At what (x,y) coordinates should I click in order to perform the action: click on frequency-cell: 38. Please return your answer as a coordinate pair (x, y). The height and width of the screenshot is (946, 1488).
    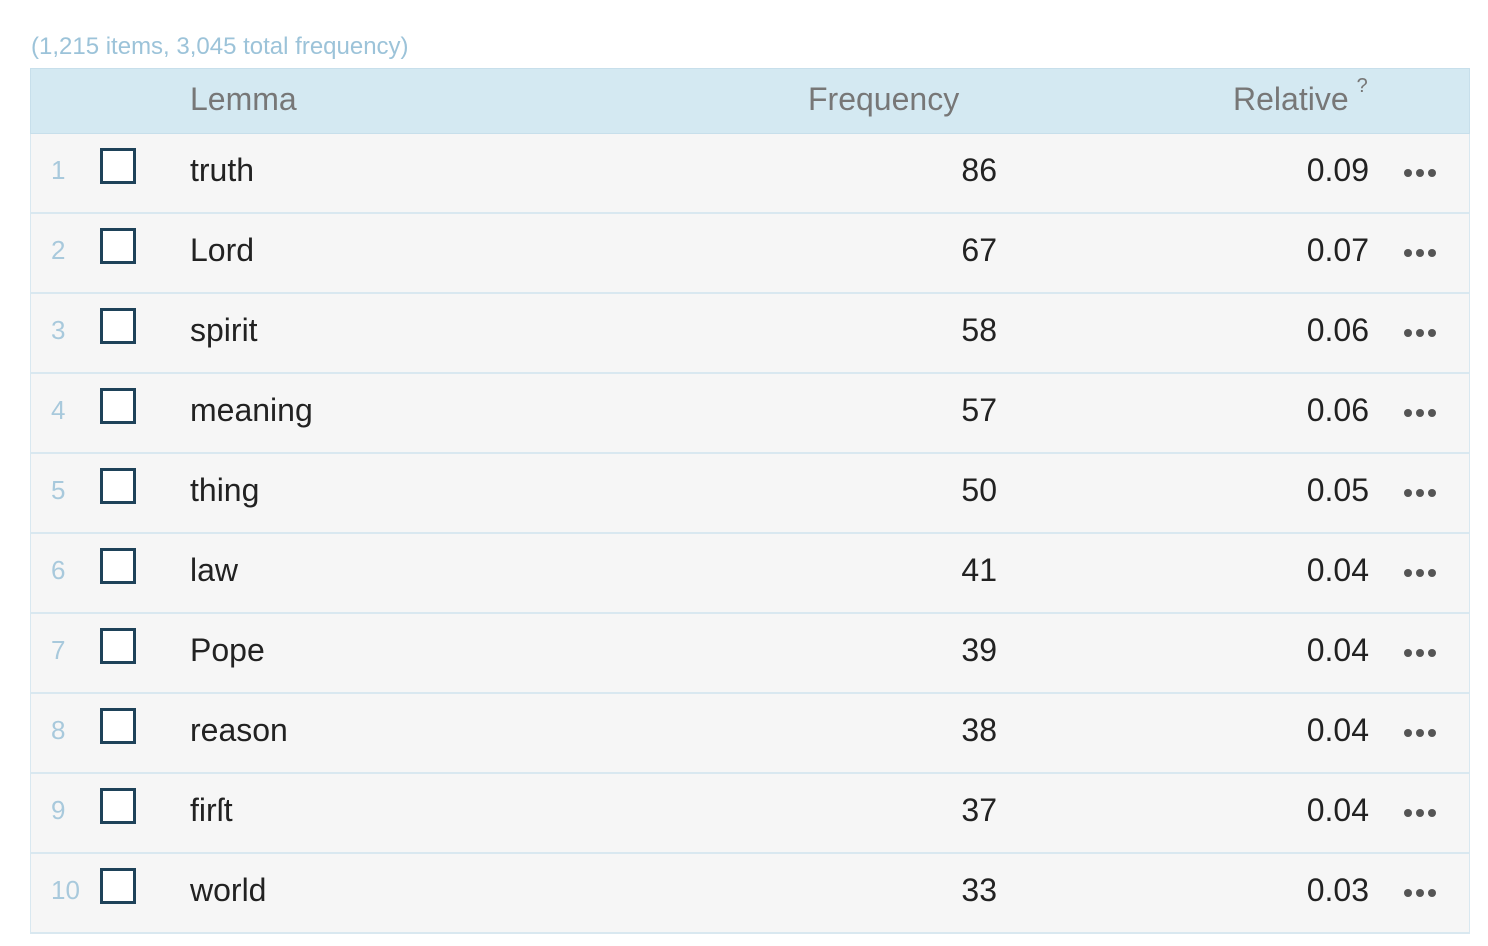
    Looking at the image, I should click on (979, 730).